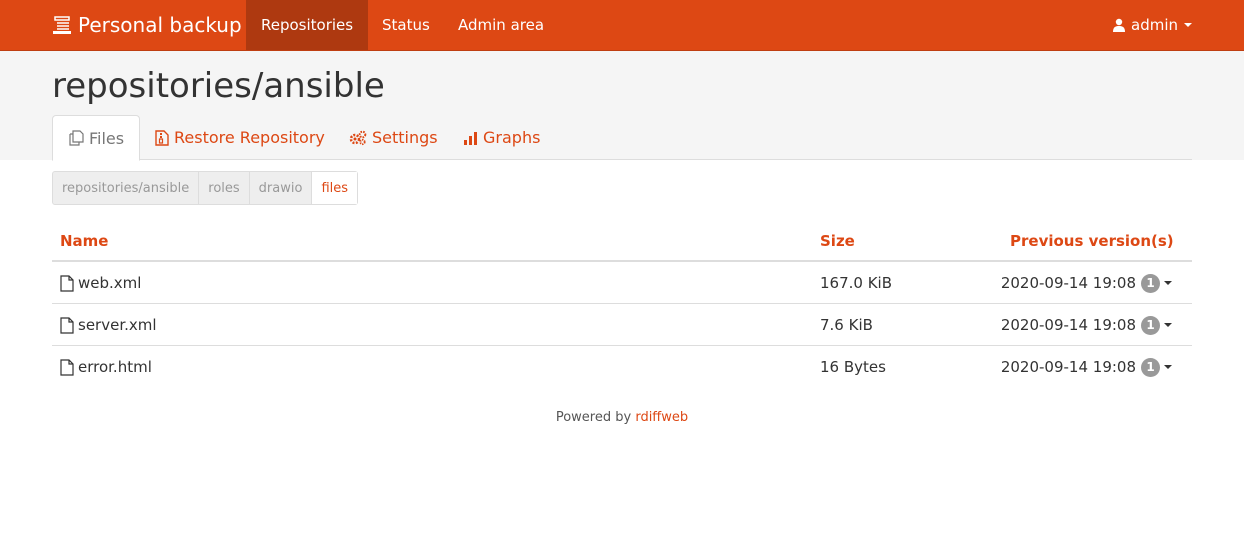 The width and height of the screenshot is (1244, 536). I want to click on rdiffweb-link: rdiffweb, so click(661, 417).